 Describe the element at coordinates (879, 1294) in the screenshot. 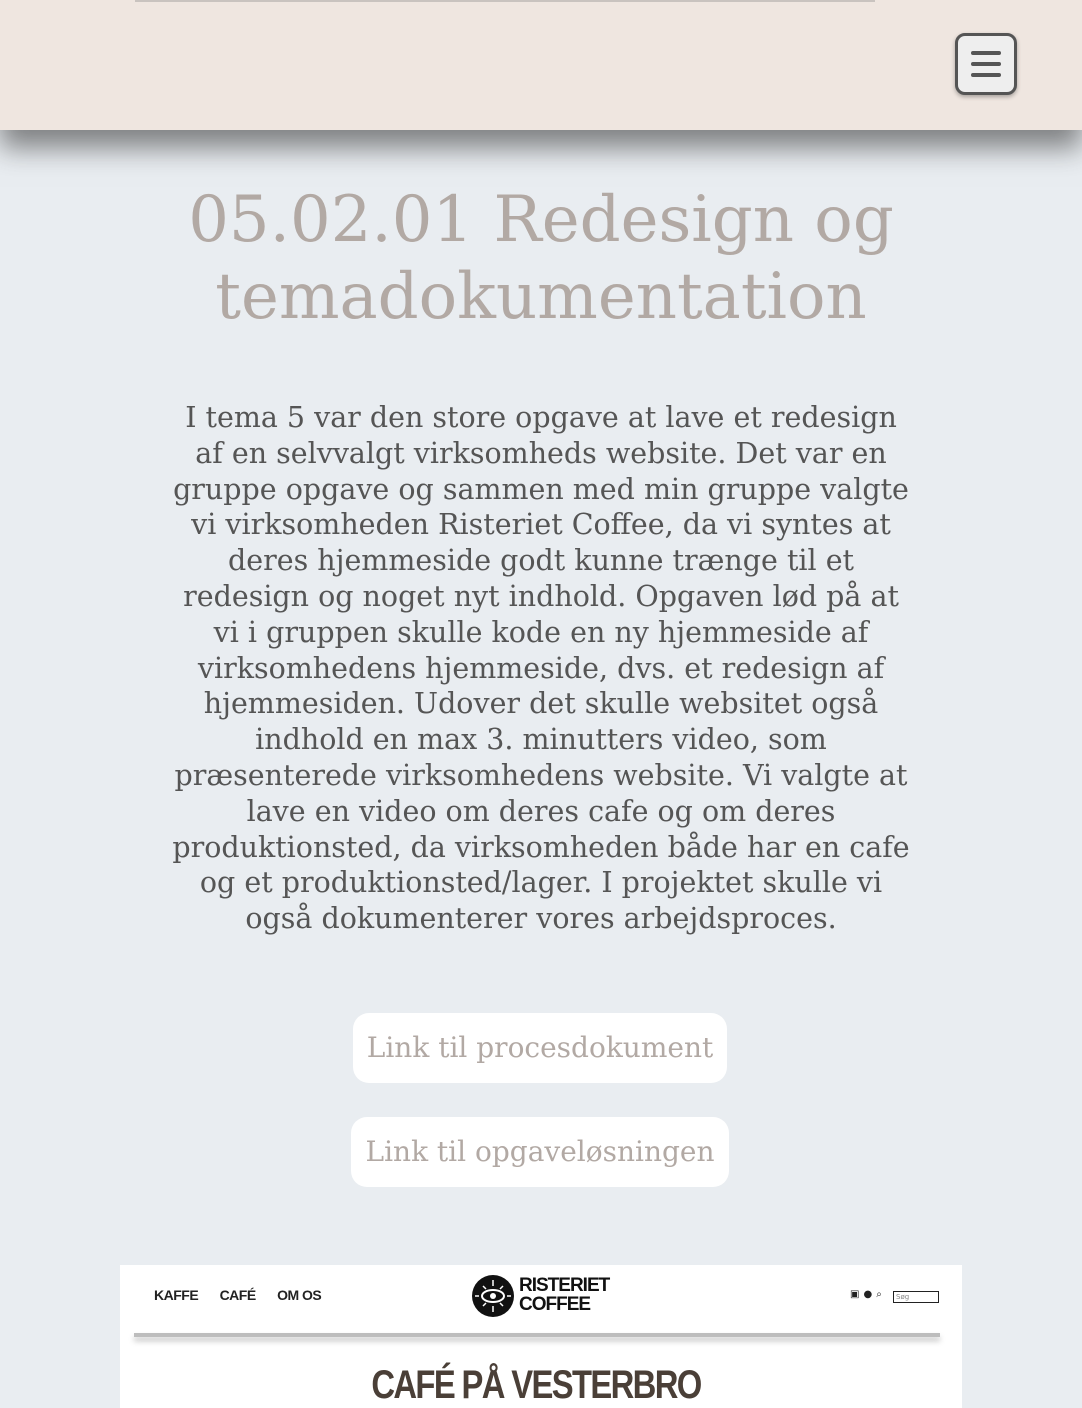

I see `search-icon: ⌕` at that location.